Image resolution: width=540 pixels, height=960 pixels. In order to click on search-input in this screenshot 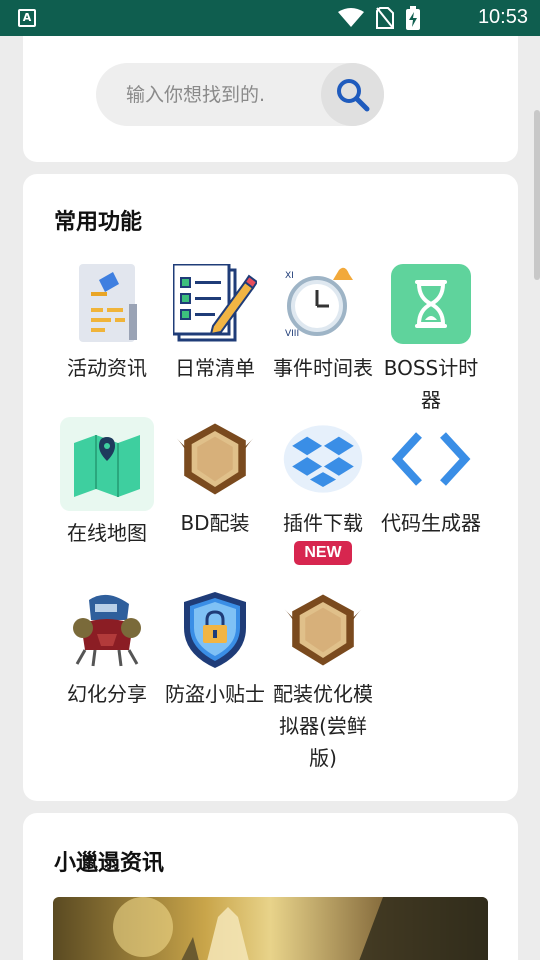, I will do `click(206, 94)`.